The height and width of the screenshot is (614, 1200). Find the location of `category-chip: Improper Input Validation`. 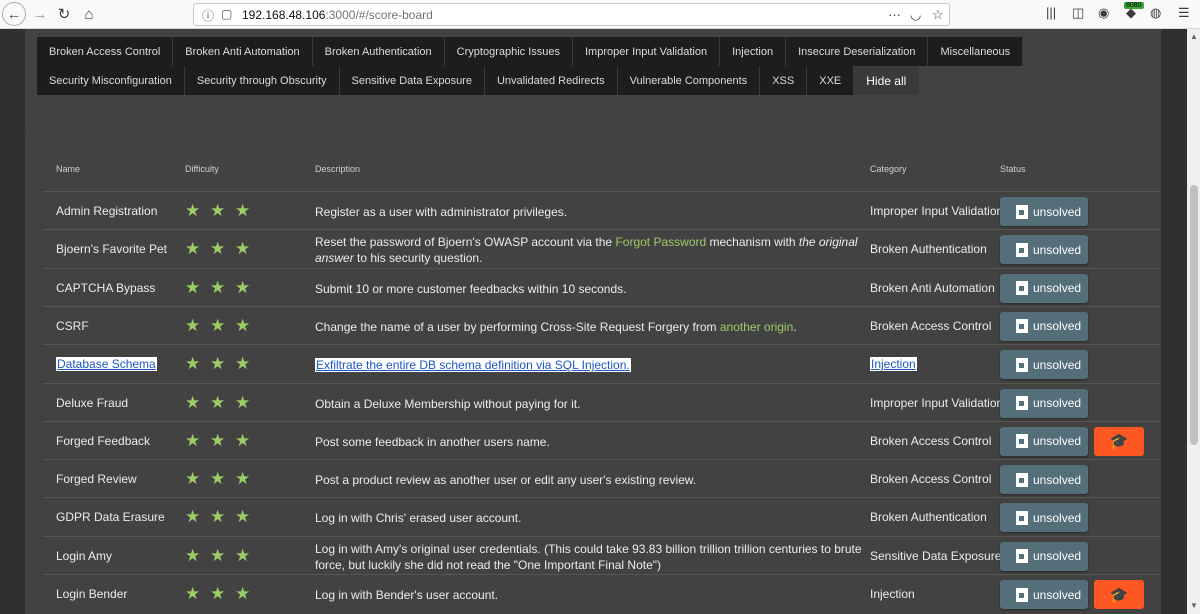

category-chip: Improper Input Validation is located at coordinates (647, 51).